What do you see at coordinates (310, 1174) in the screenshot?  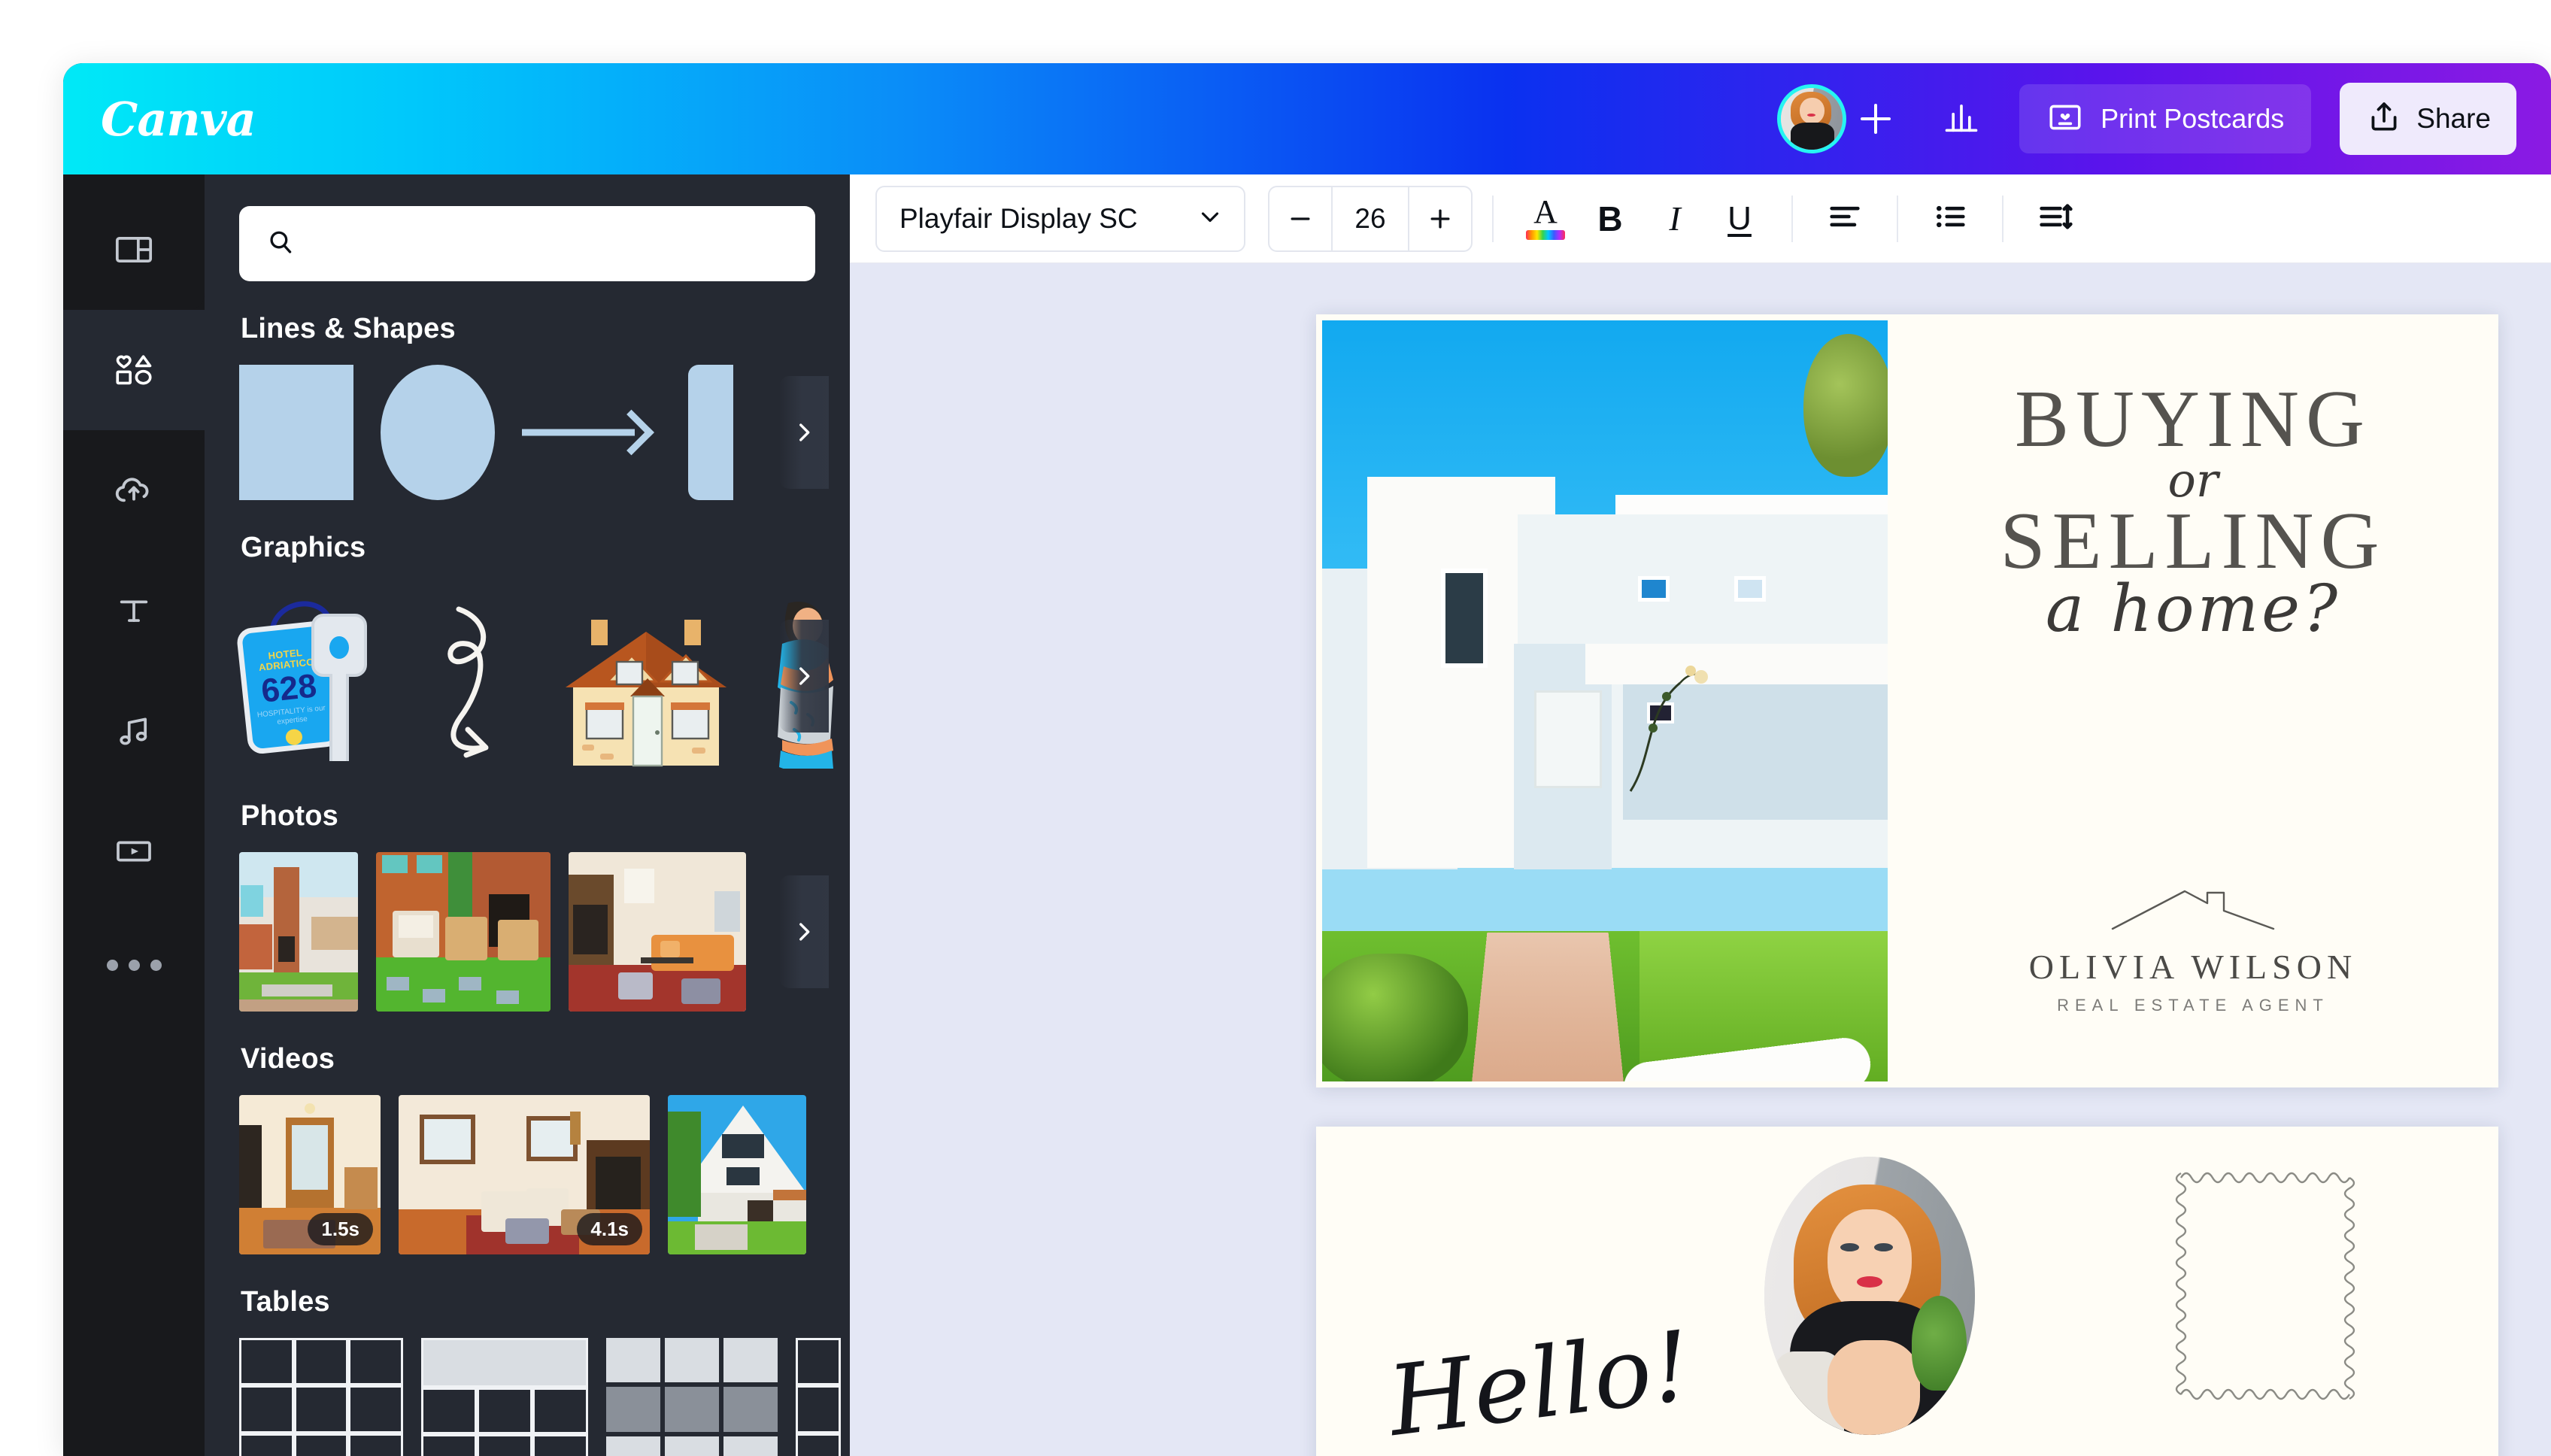 I see `video-thumbnail: 1.5s` at bounding box center [310, 1174].